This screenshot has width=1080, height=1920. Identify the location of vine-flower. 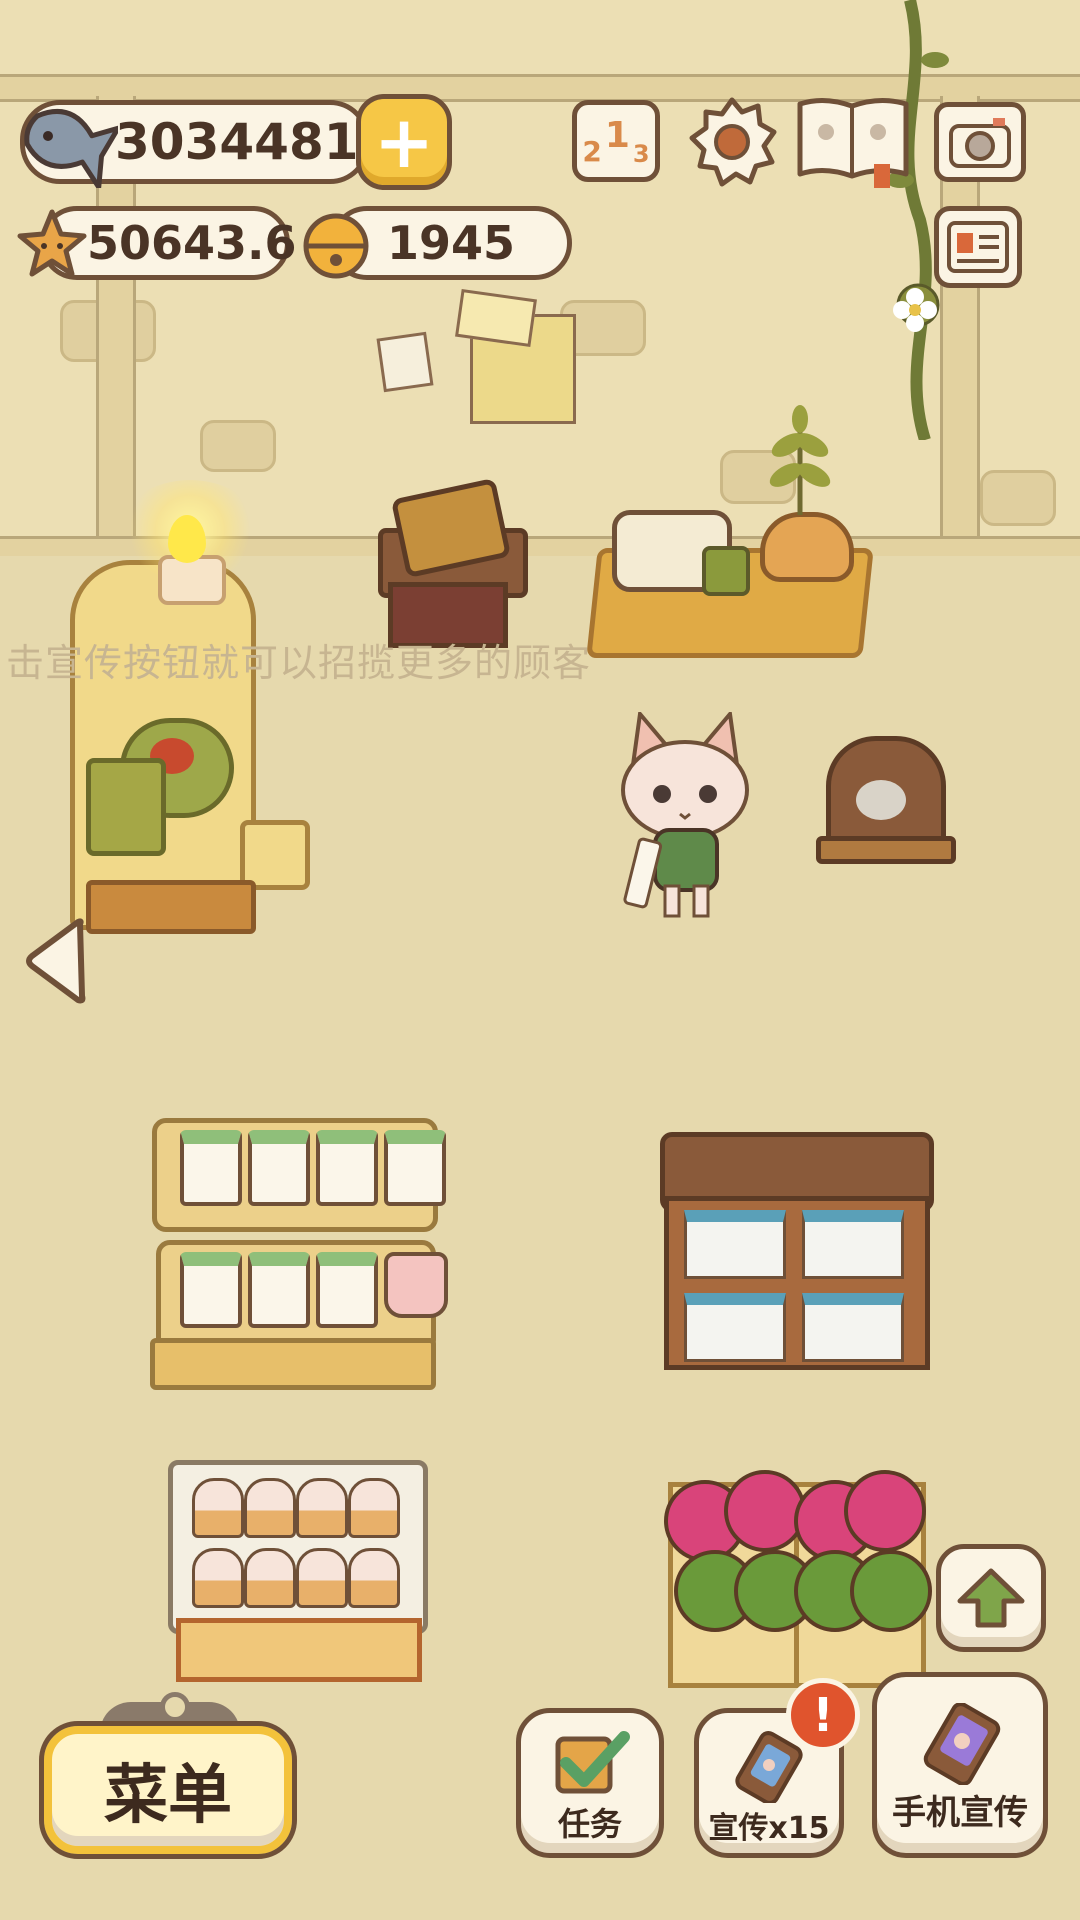
(915, 310).